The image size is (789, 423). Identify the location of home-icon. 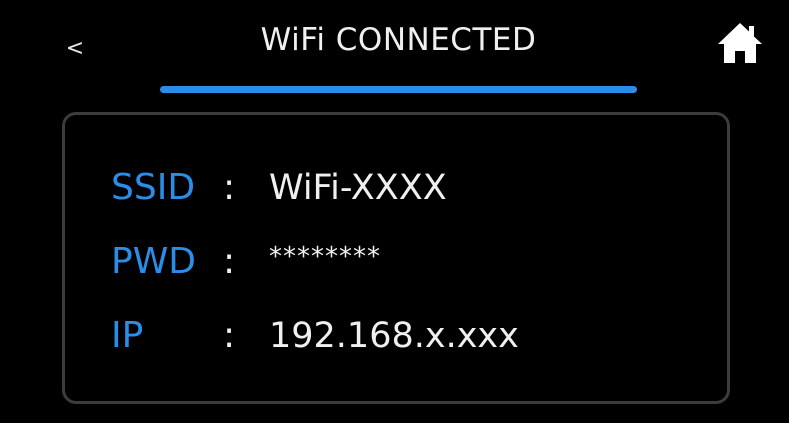
(740, 43).